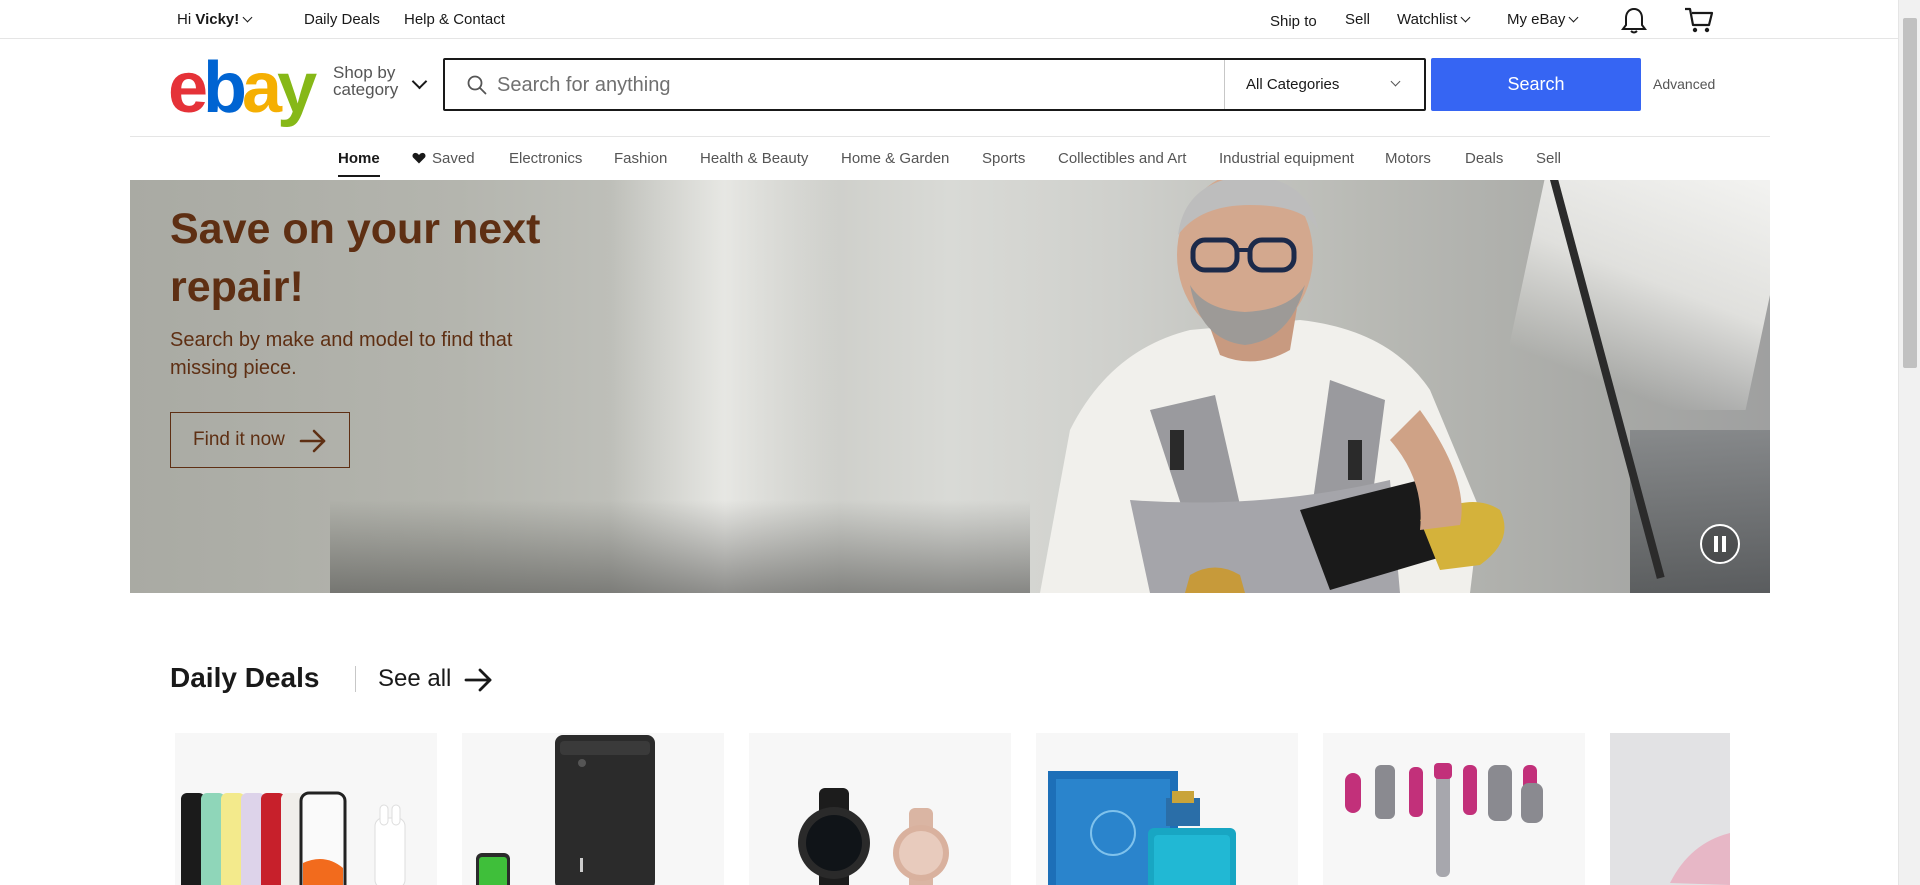 This screenshot has width=1920, height=885. I want to click on deal-card-sneakers, so click(1670, 809).